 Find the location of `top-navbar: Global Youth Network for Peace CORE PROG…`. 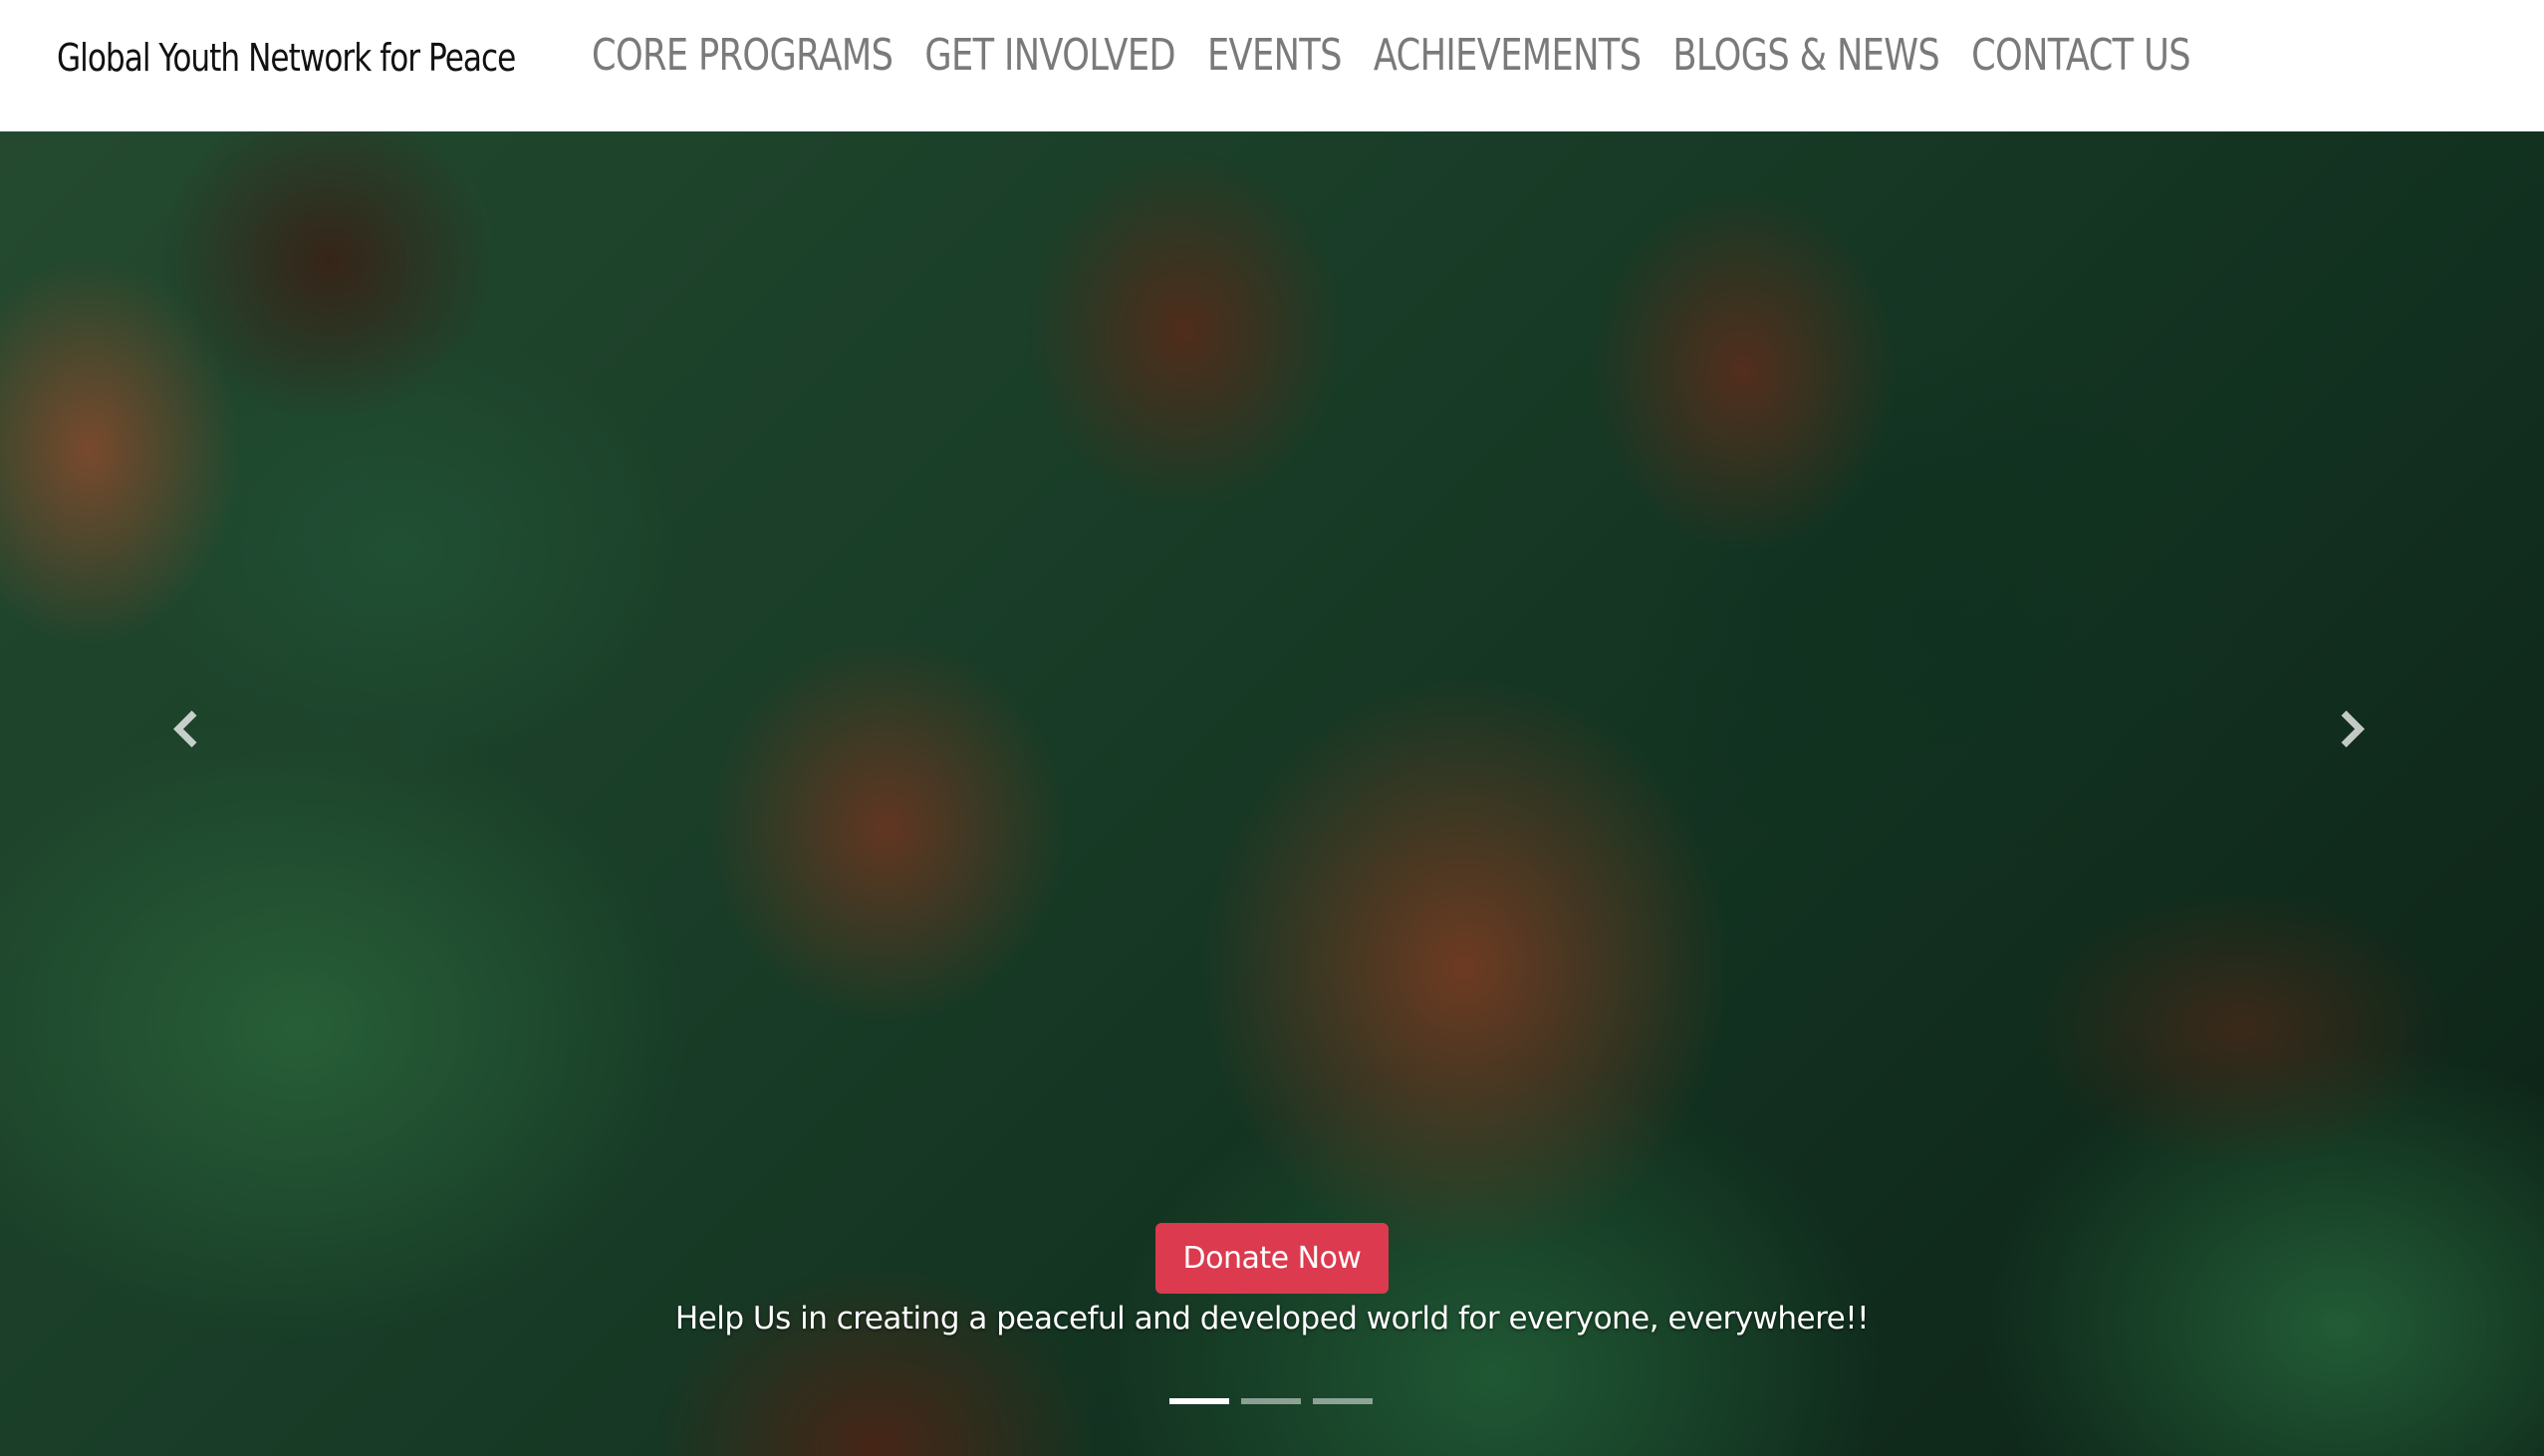

top-navbar: Global Youth Network for Peace CORE PROG… is located at coordinates (1272, 65).